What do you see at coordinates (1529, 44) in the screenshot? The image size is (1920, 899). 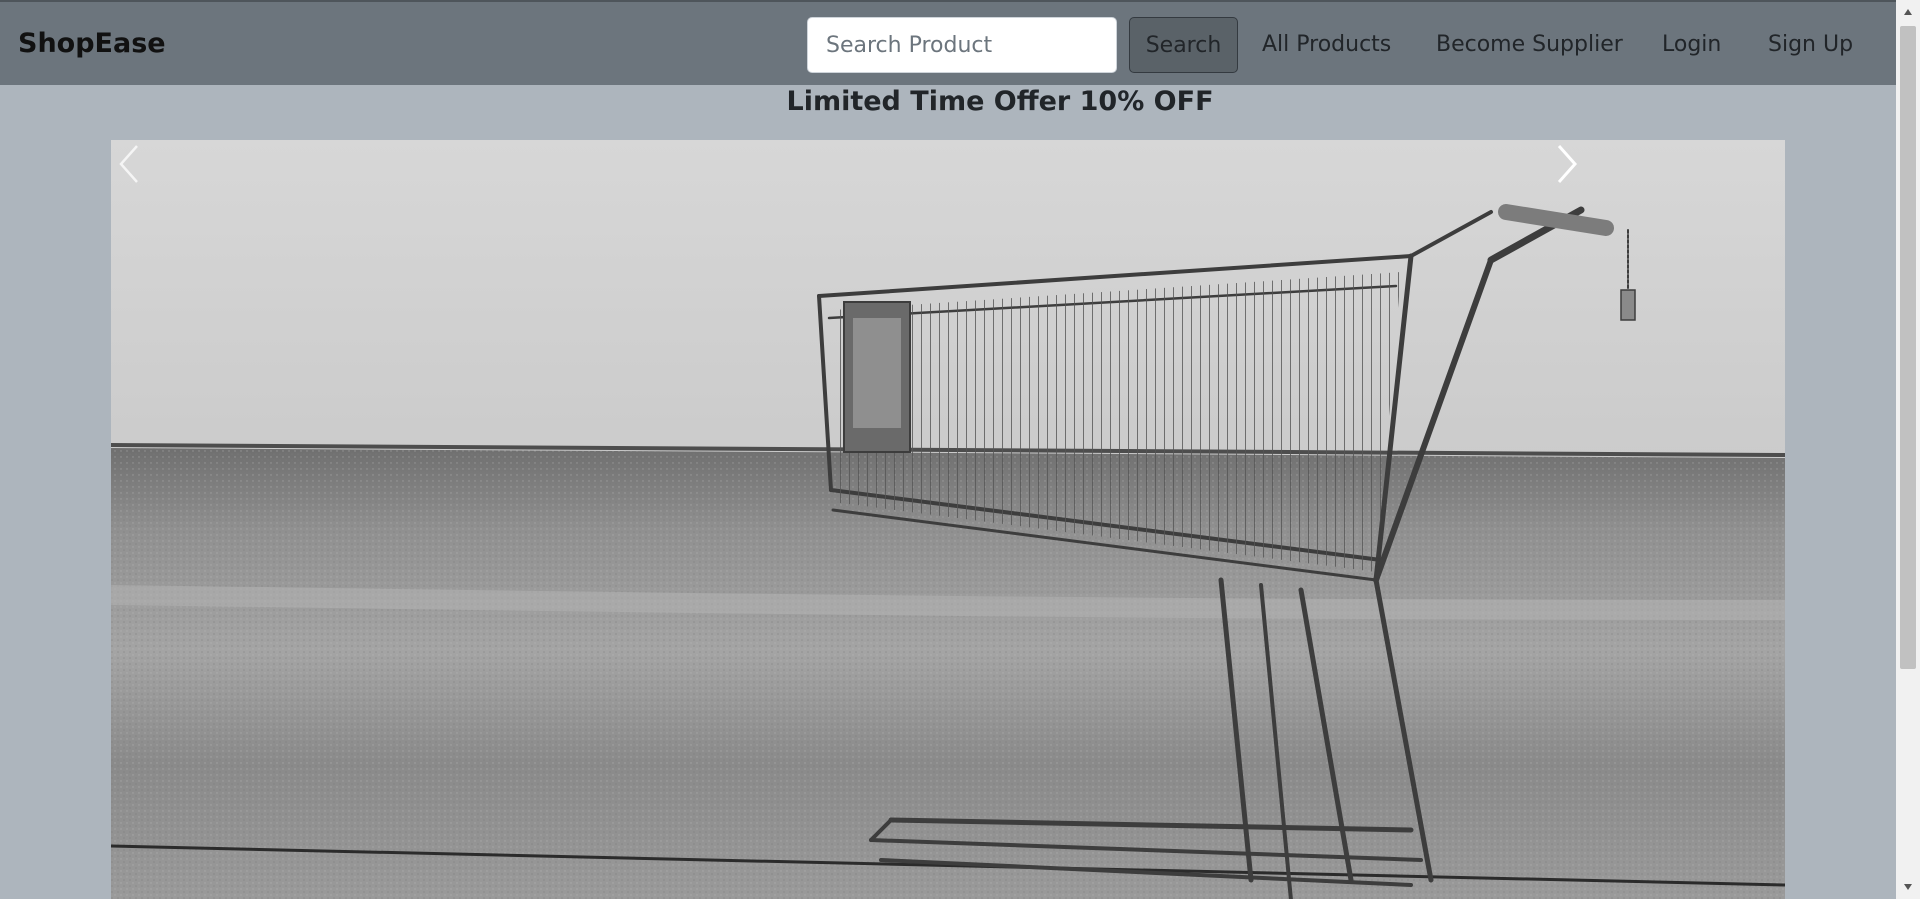 I see `nav-link-become-supplier: Become Supplier` at bounding box center [1529, 44].